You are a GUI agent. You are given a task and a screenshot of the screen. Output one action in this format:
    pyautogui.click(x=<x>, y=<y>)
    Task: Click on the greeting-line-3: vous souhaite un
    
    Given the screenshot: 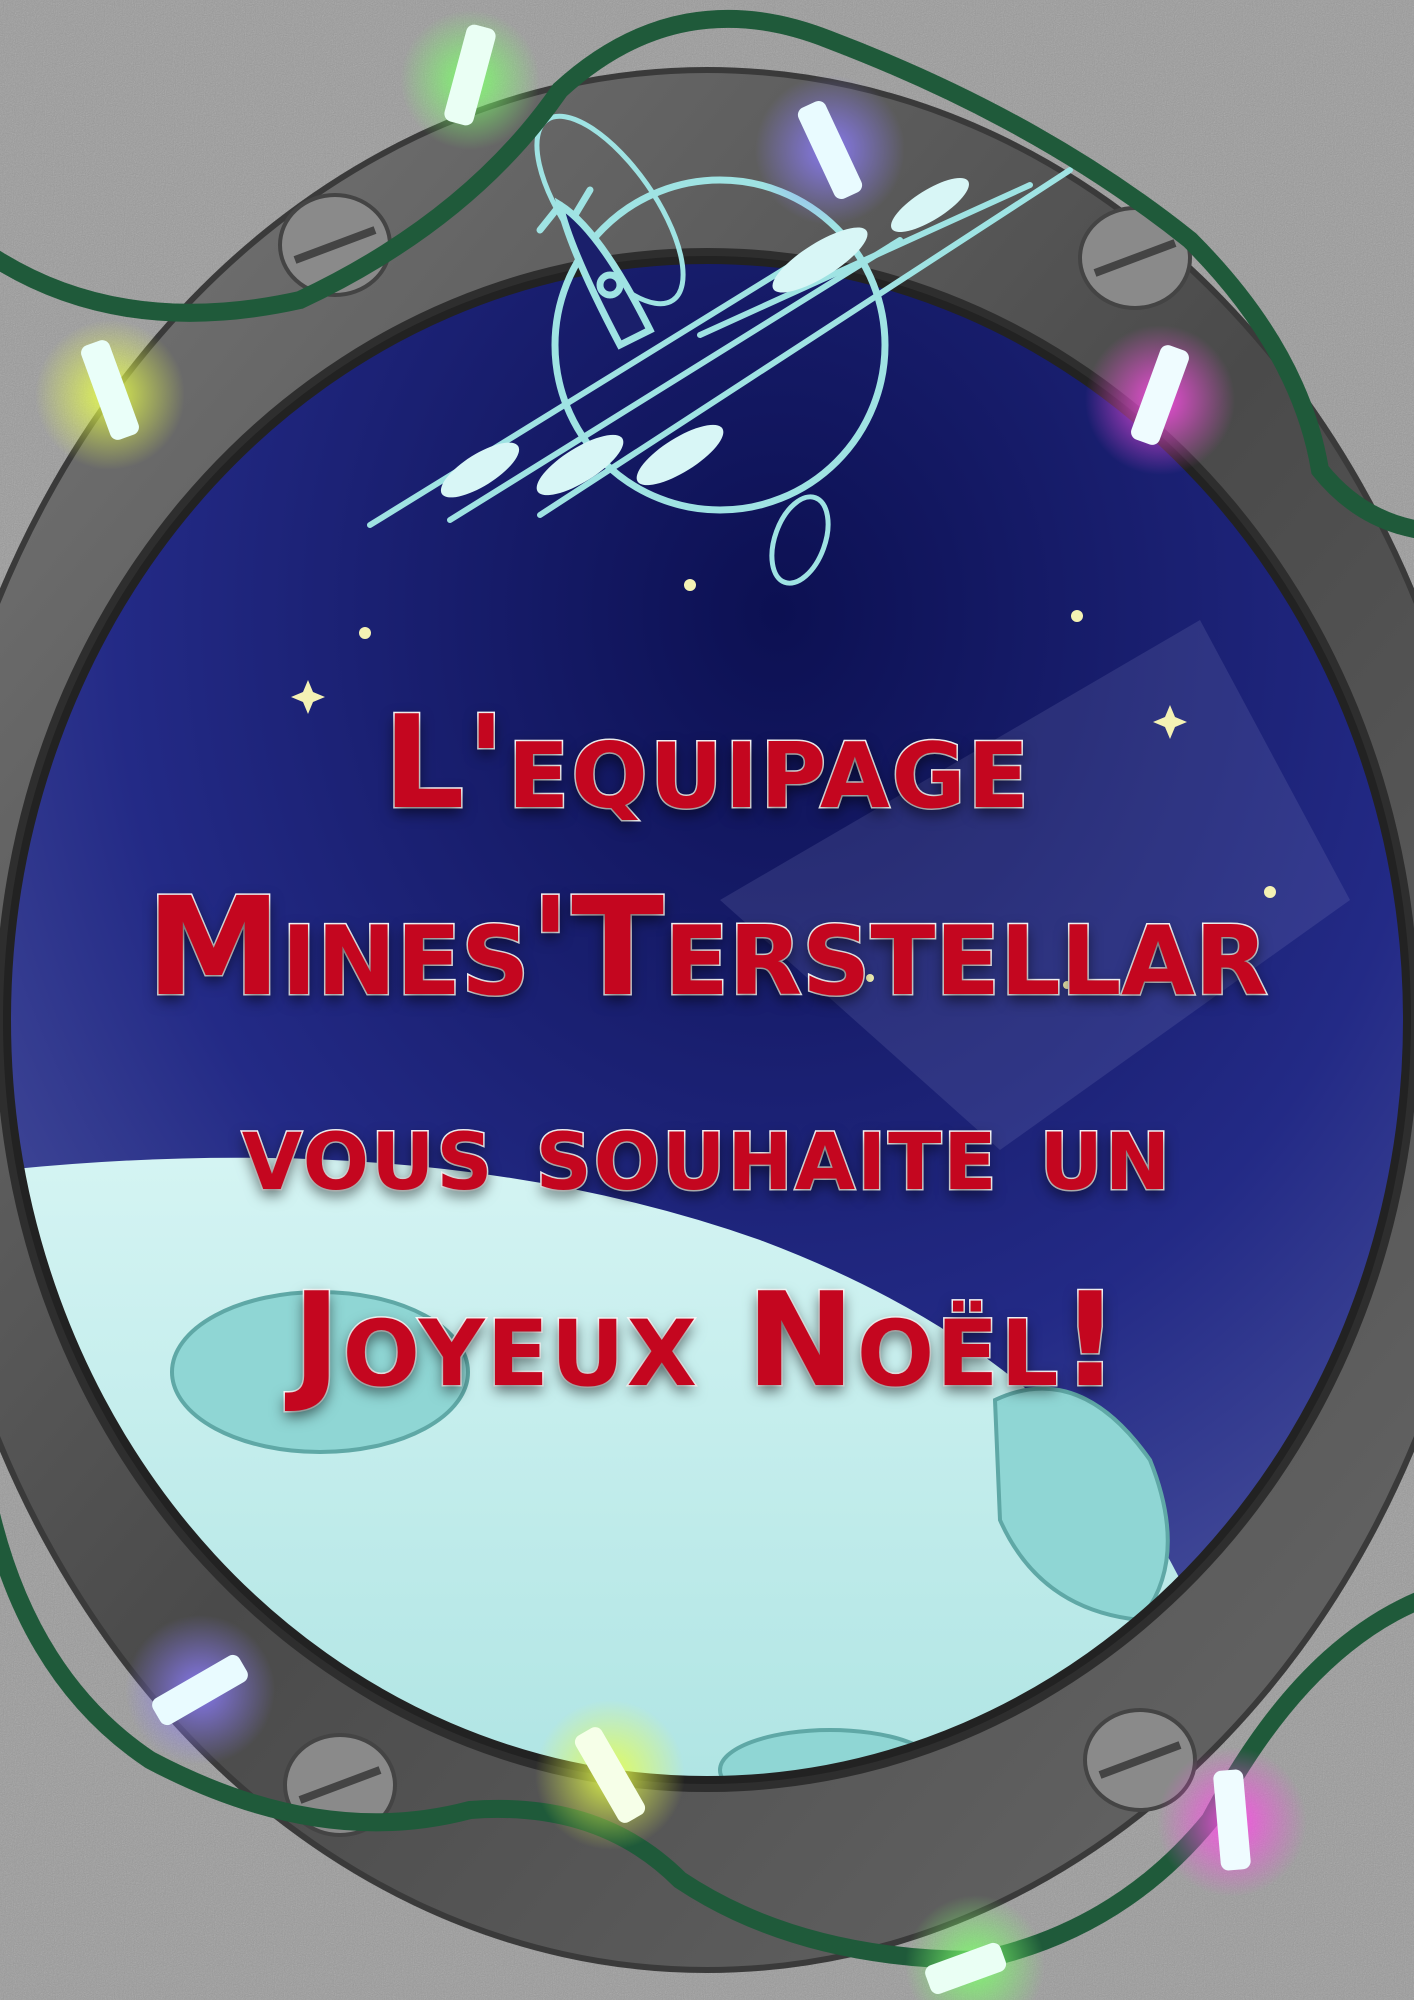 What is the action you would take?
    pyautogui.click(x=706, y=1151)
    